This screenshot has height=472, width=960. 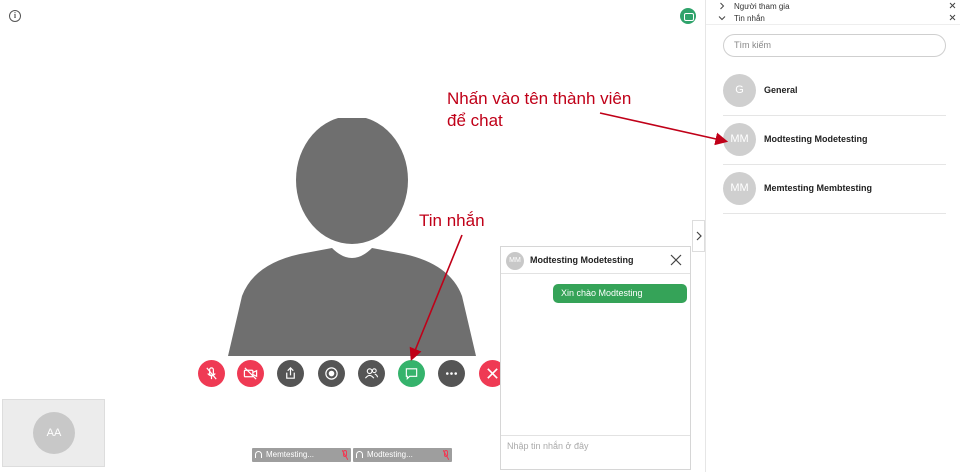 I want to click on share-screen-icon, so click(x=290, y=373).